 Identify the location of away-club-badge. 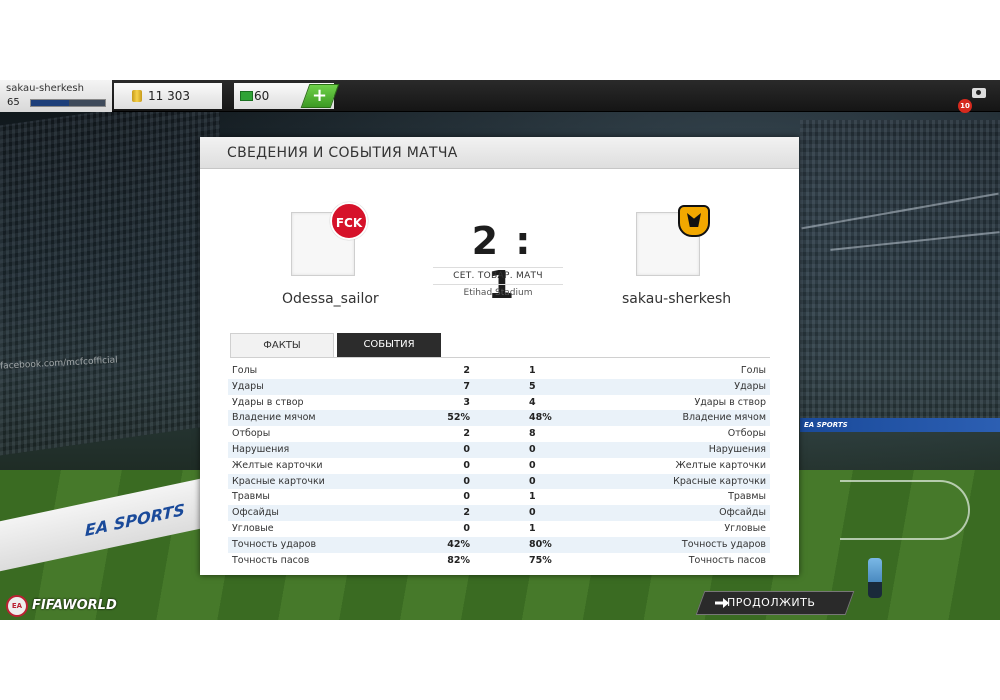
(694, 221).